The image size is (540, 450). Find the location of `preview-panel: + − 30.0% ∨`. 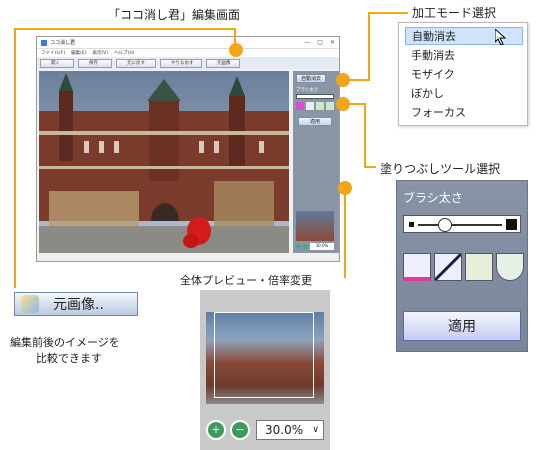

preview-panel: + − 30.0% ∨ is located at coordinates (265, 370).